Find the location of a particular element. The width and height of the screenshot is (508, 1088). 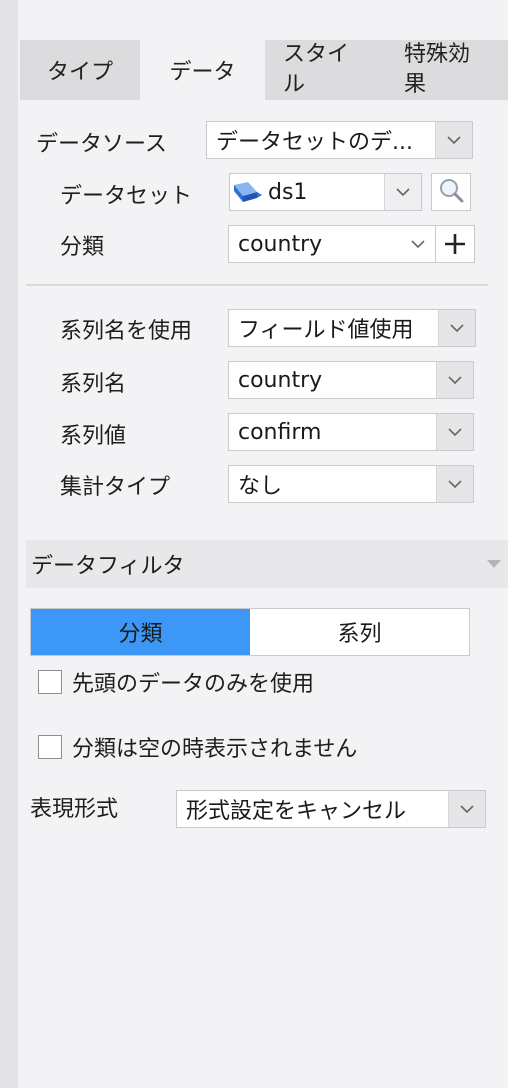

datasource-row: データソース is located at coordinates (101, 142).